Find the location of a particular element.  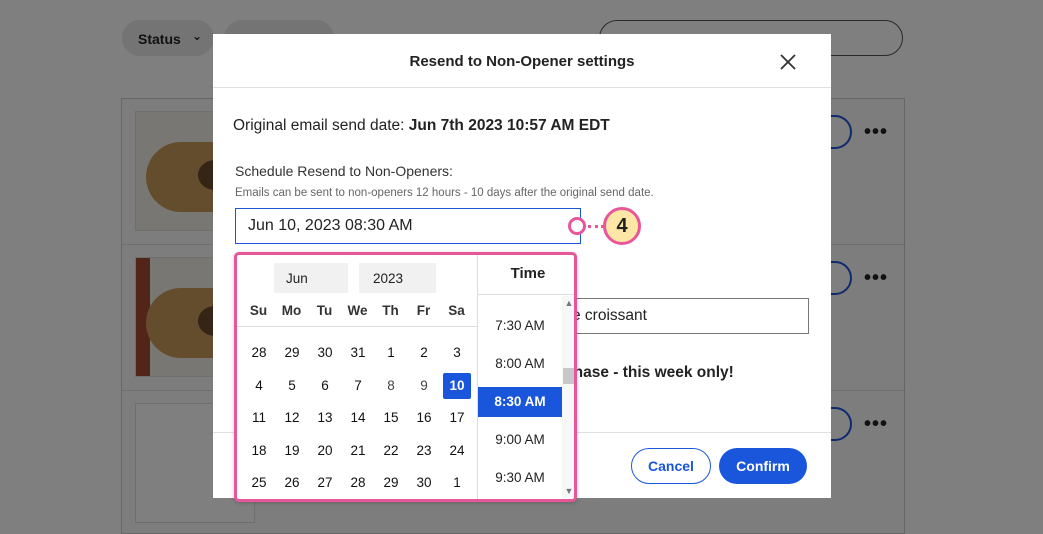

scroll-down-icon: ▼ is located at coordinates (568, 491).